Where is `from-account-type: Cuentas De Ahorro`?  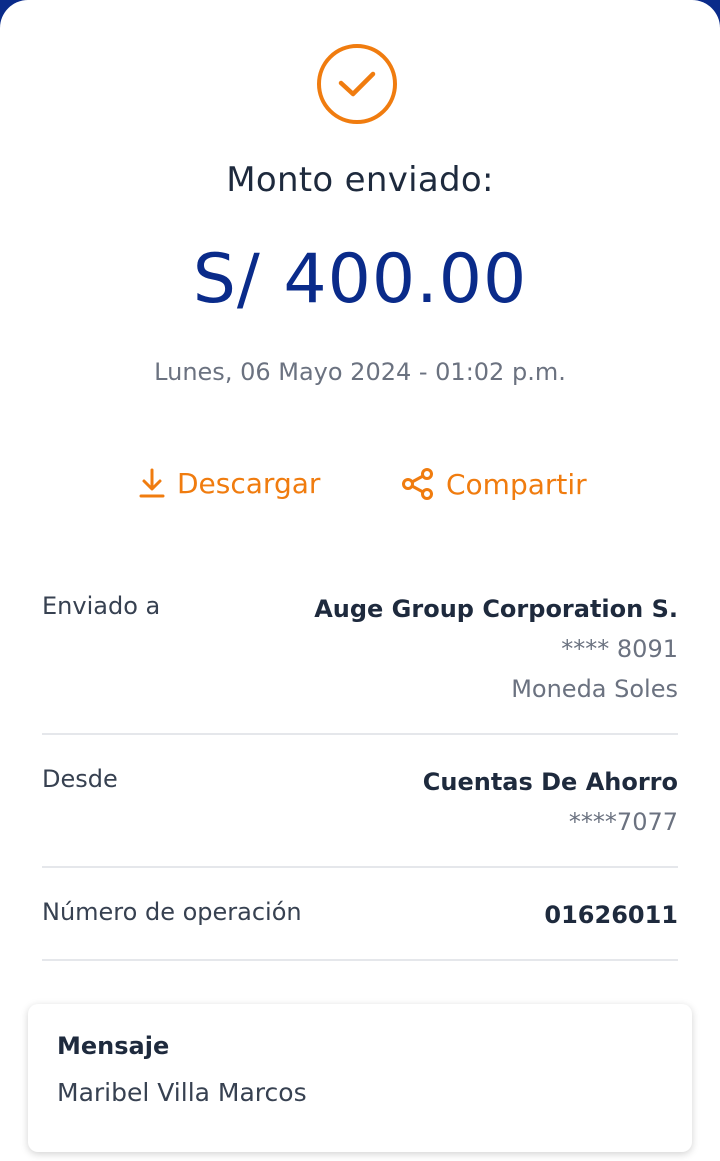
from-account-type: Cuentas De Ahorro is located at coordinates (550, 782).